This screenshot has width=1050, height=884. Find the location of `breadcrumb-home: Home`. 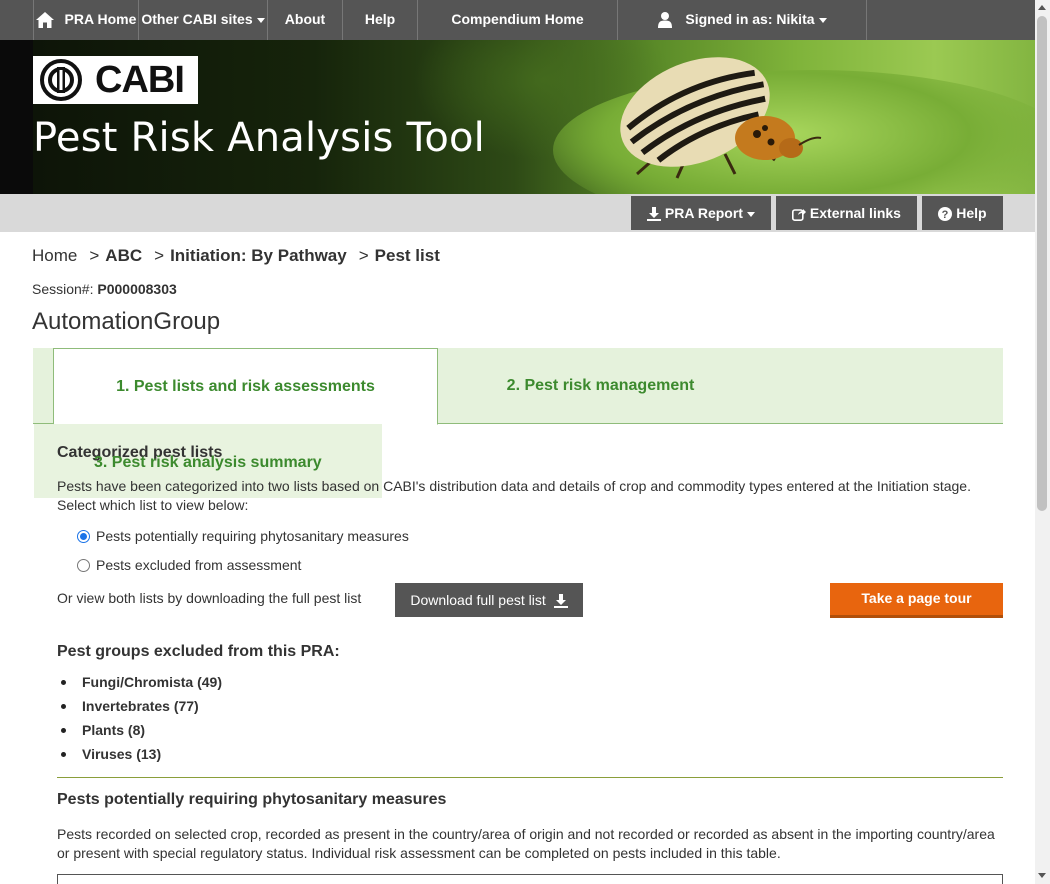

breadcrumb-home: Home is located at coordinates (54, 255).